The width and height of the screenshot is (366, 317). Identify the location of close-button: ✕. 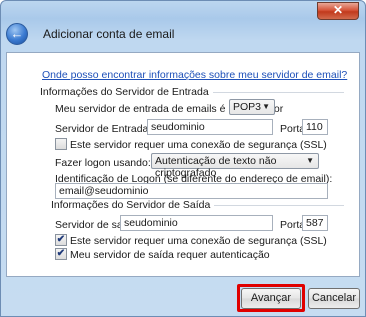
(338, 11).